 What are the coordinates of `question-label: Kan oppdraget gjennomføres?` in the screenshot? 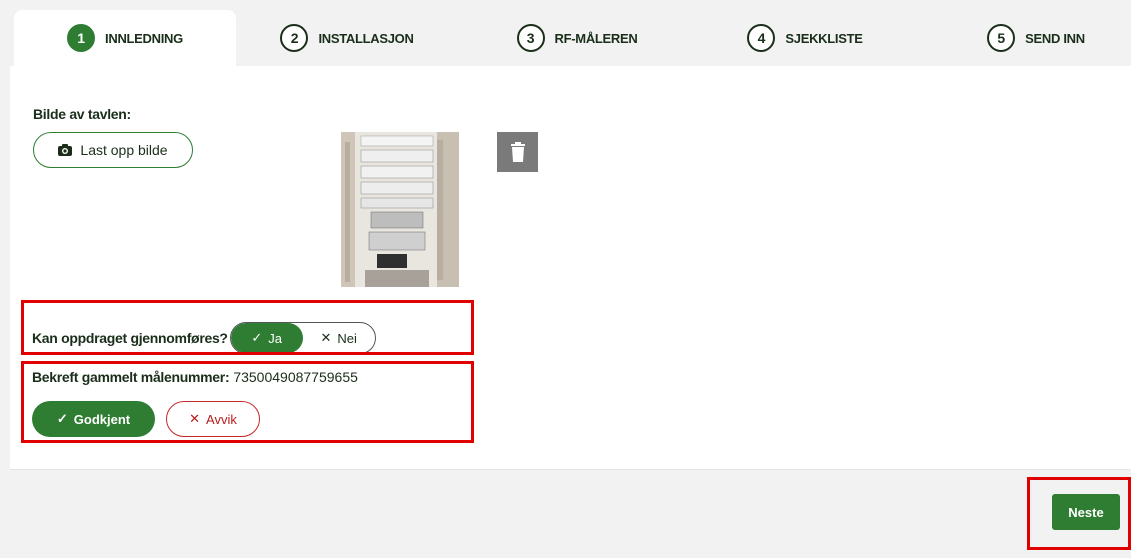 It's located at (130, 338).